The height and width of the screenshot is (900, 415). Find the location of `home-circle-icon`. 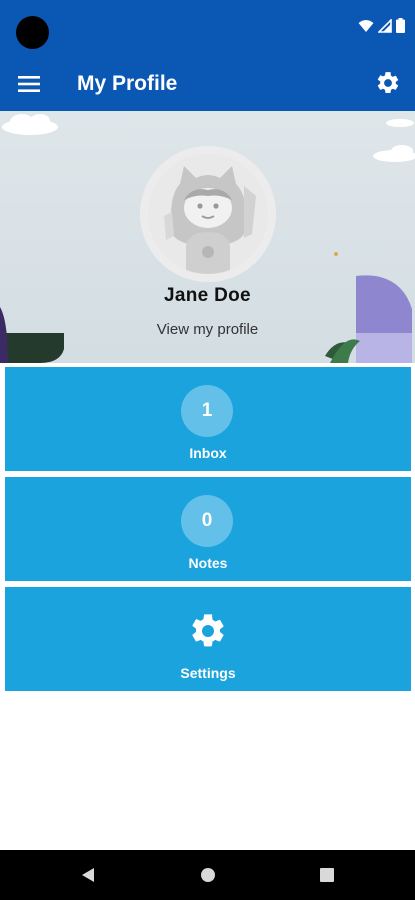

home-circle-icon is located at coordinates (208, 875).